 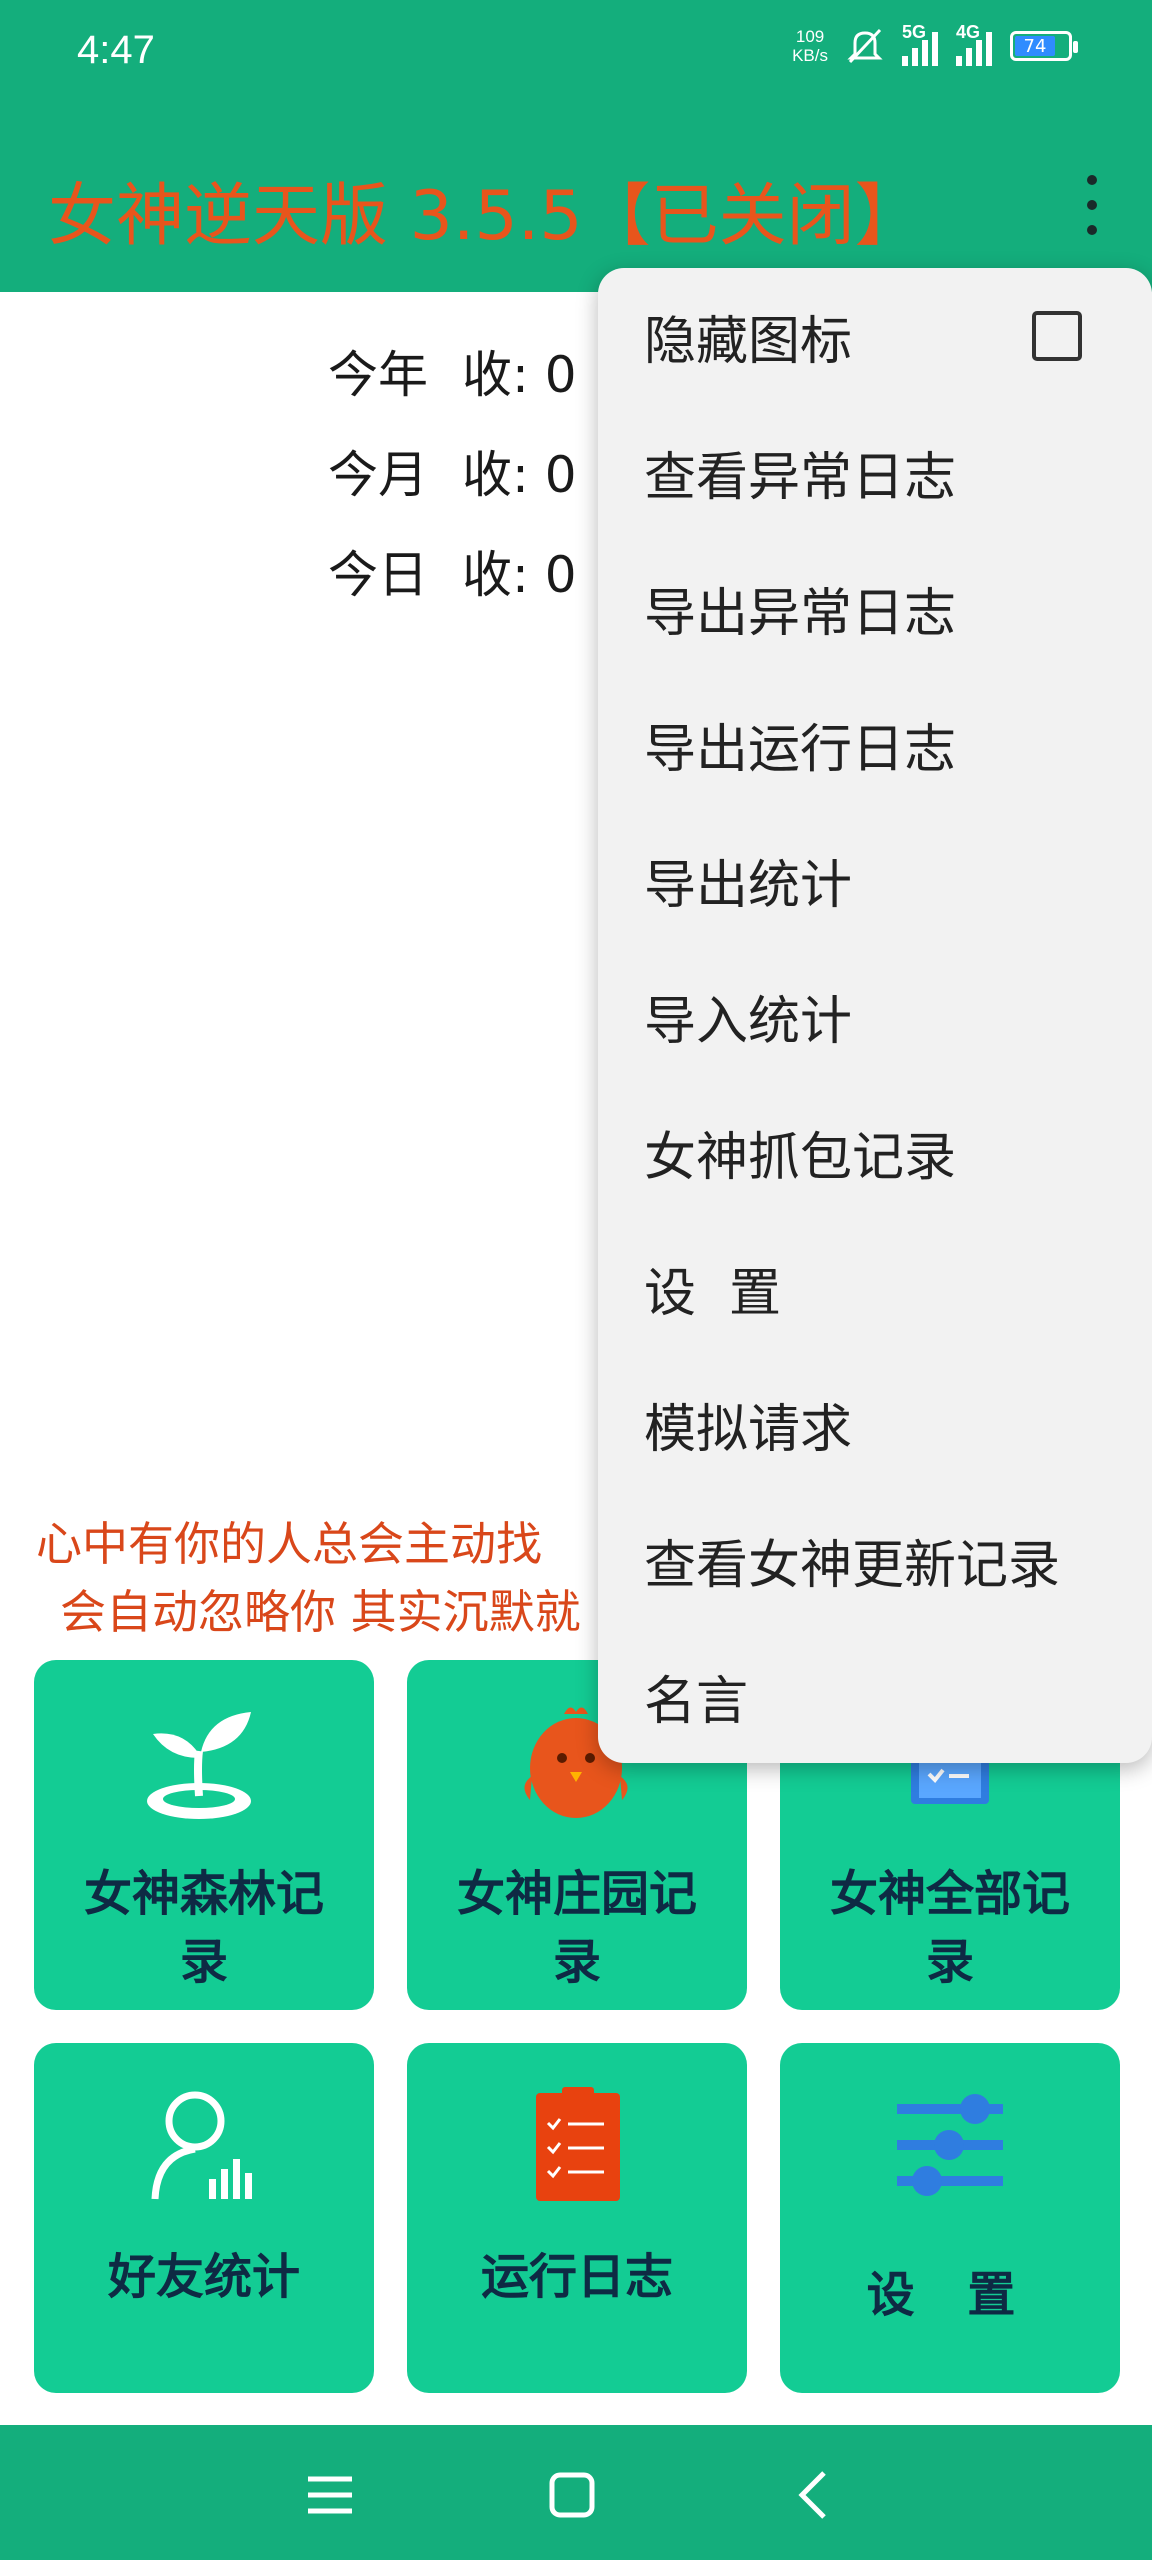 I want to click on stat-label: 今月, so click(x=378, y=475).